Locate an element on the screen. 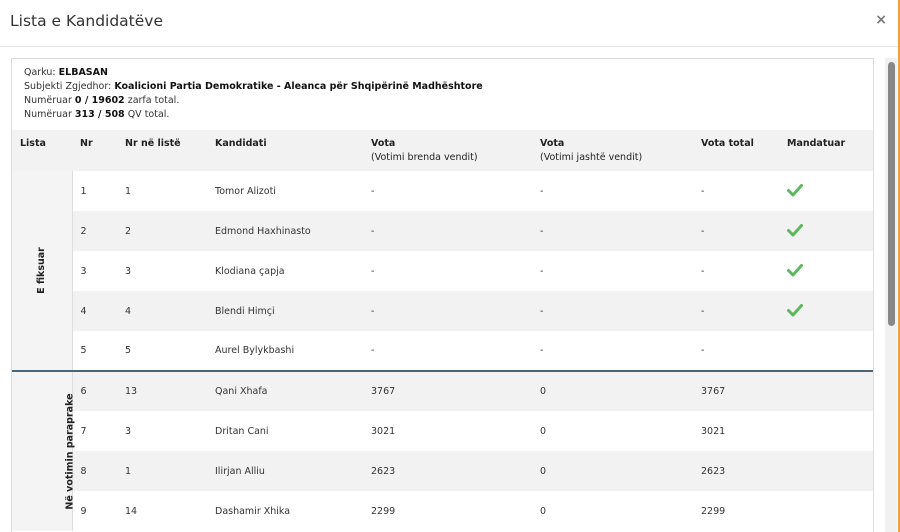  cell-kandidati: Tomor Alizoti is located at coordinates (245, 191).